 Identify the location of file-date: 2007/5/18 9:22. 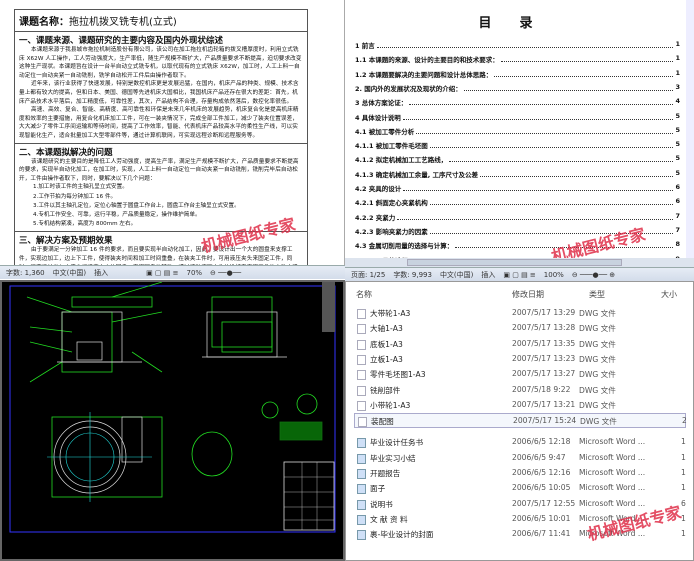
(541, 389).